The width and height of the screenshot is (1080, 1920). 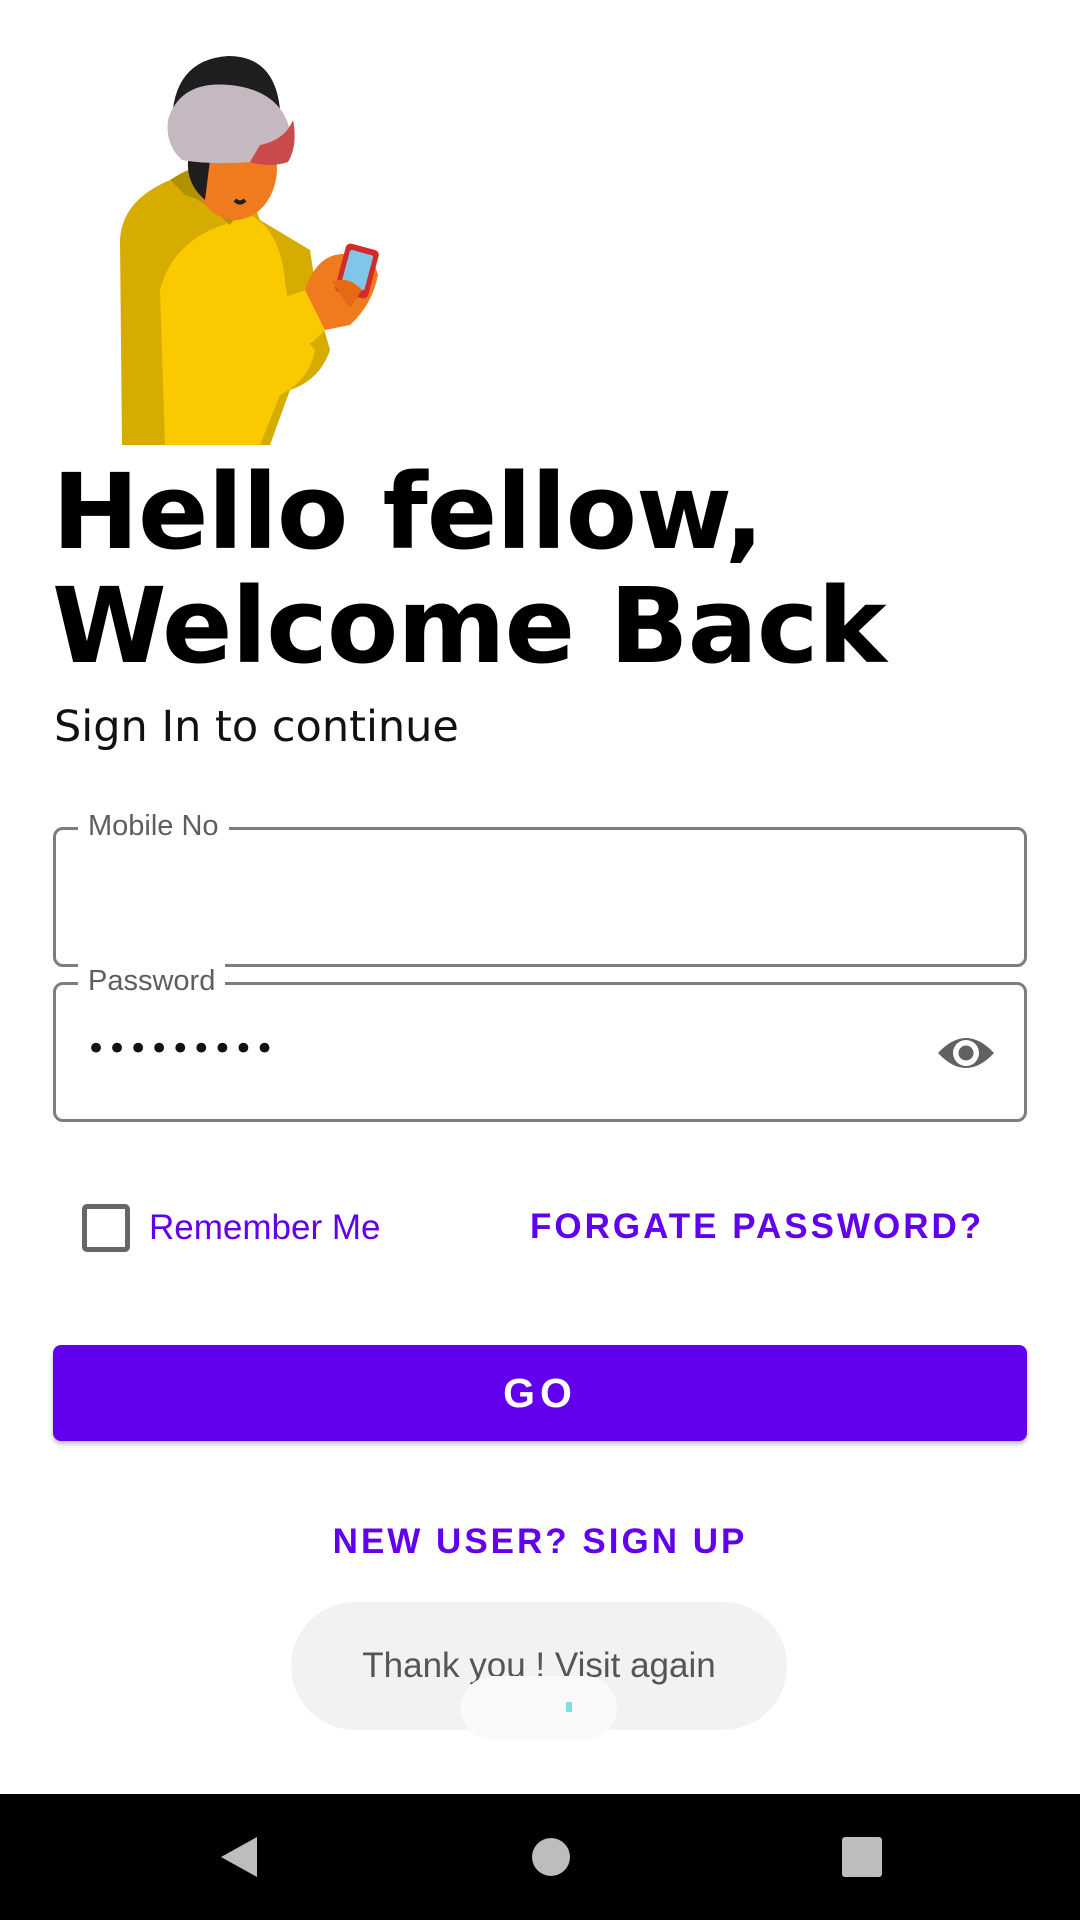 I want to click on system-navigation-bar, so click(x=540, y=1857).